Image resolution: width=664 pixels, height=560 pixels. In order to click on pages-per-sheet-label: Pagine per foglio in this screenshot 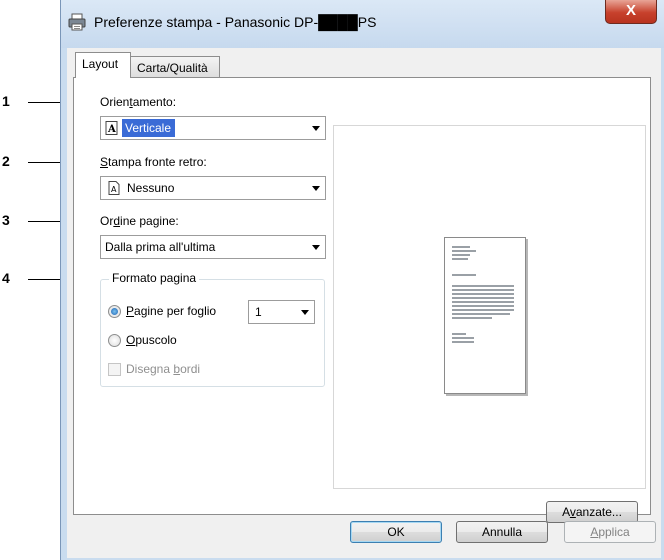, I will do `click(171, 311)`.